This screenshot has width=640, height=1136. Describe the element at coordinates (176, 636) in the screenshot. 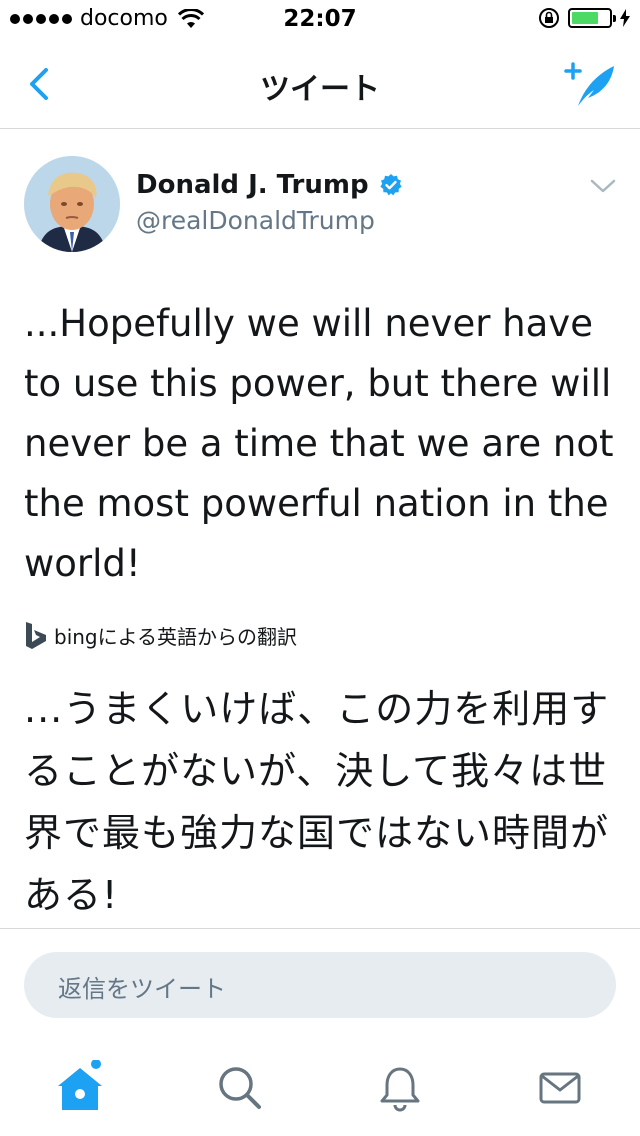

I see `translation-credit-text: bingによる英語からの翻訳` at that location.